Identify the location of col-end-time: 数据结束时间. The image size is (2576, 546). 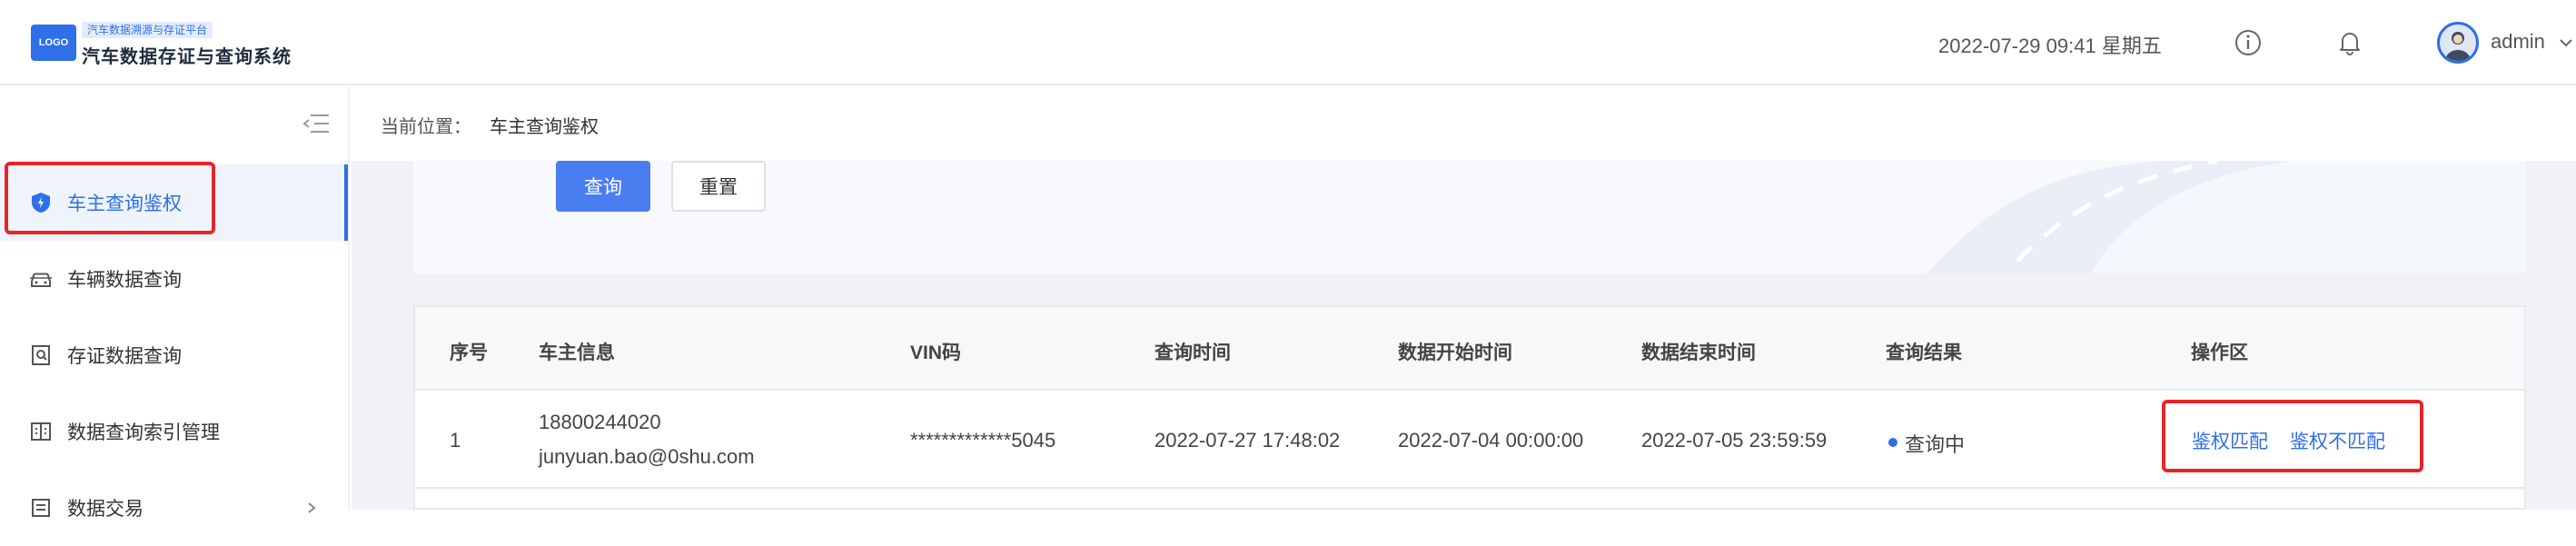
(1698, 353).